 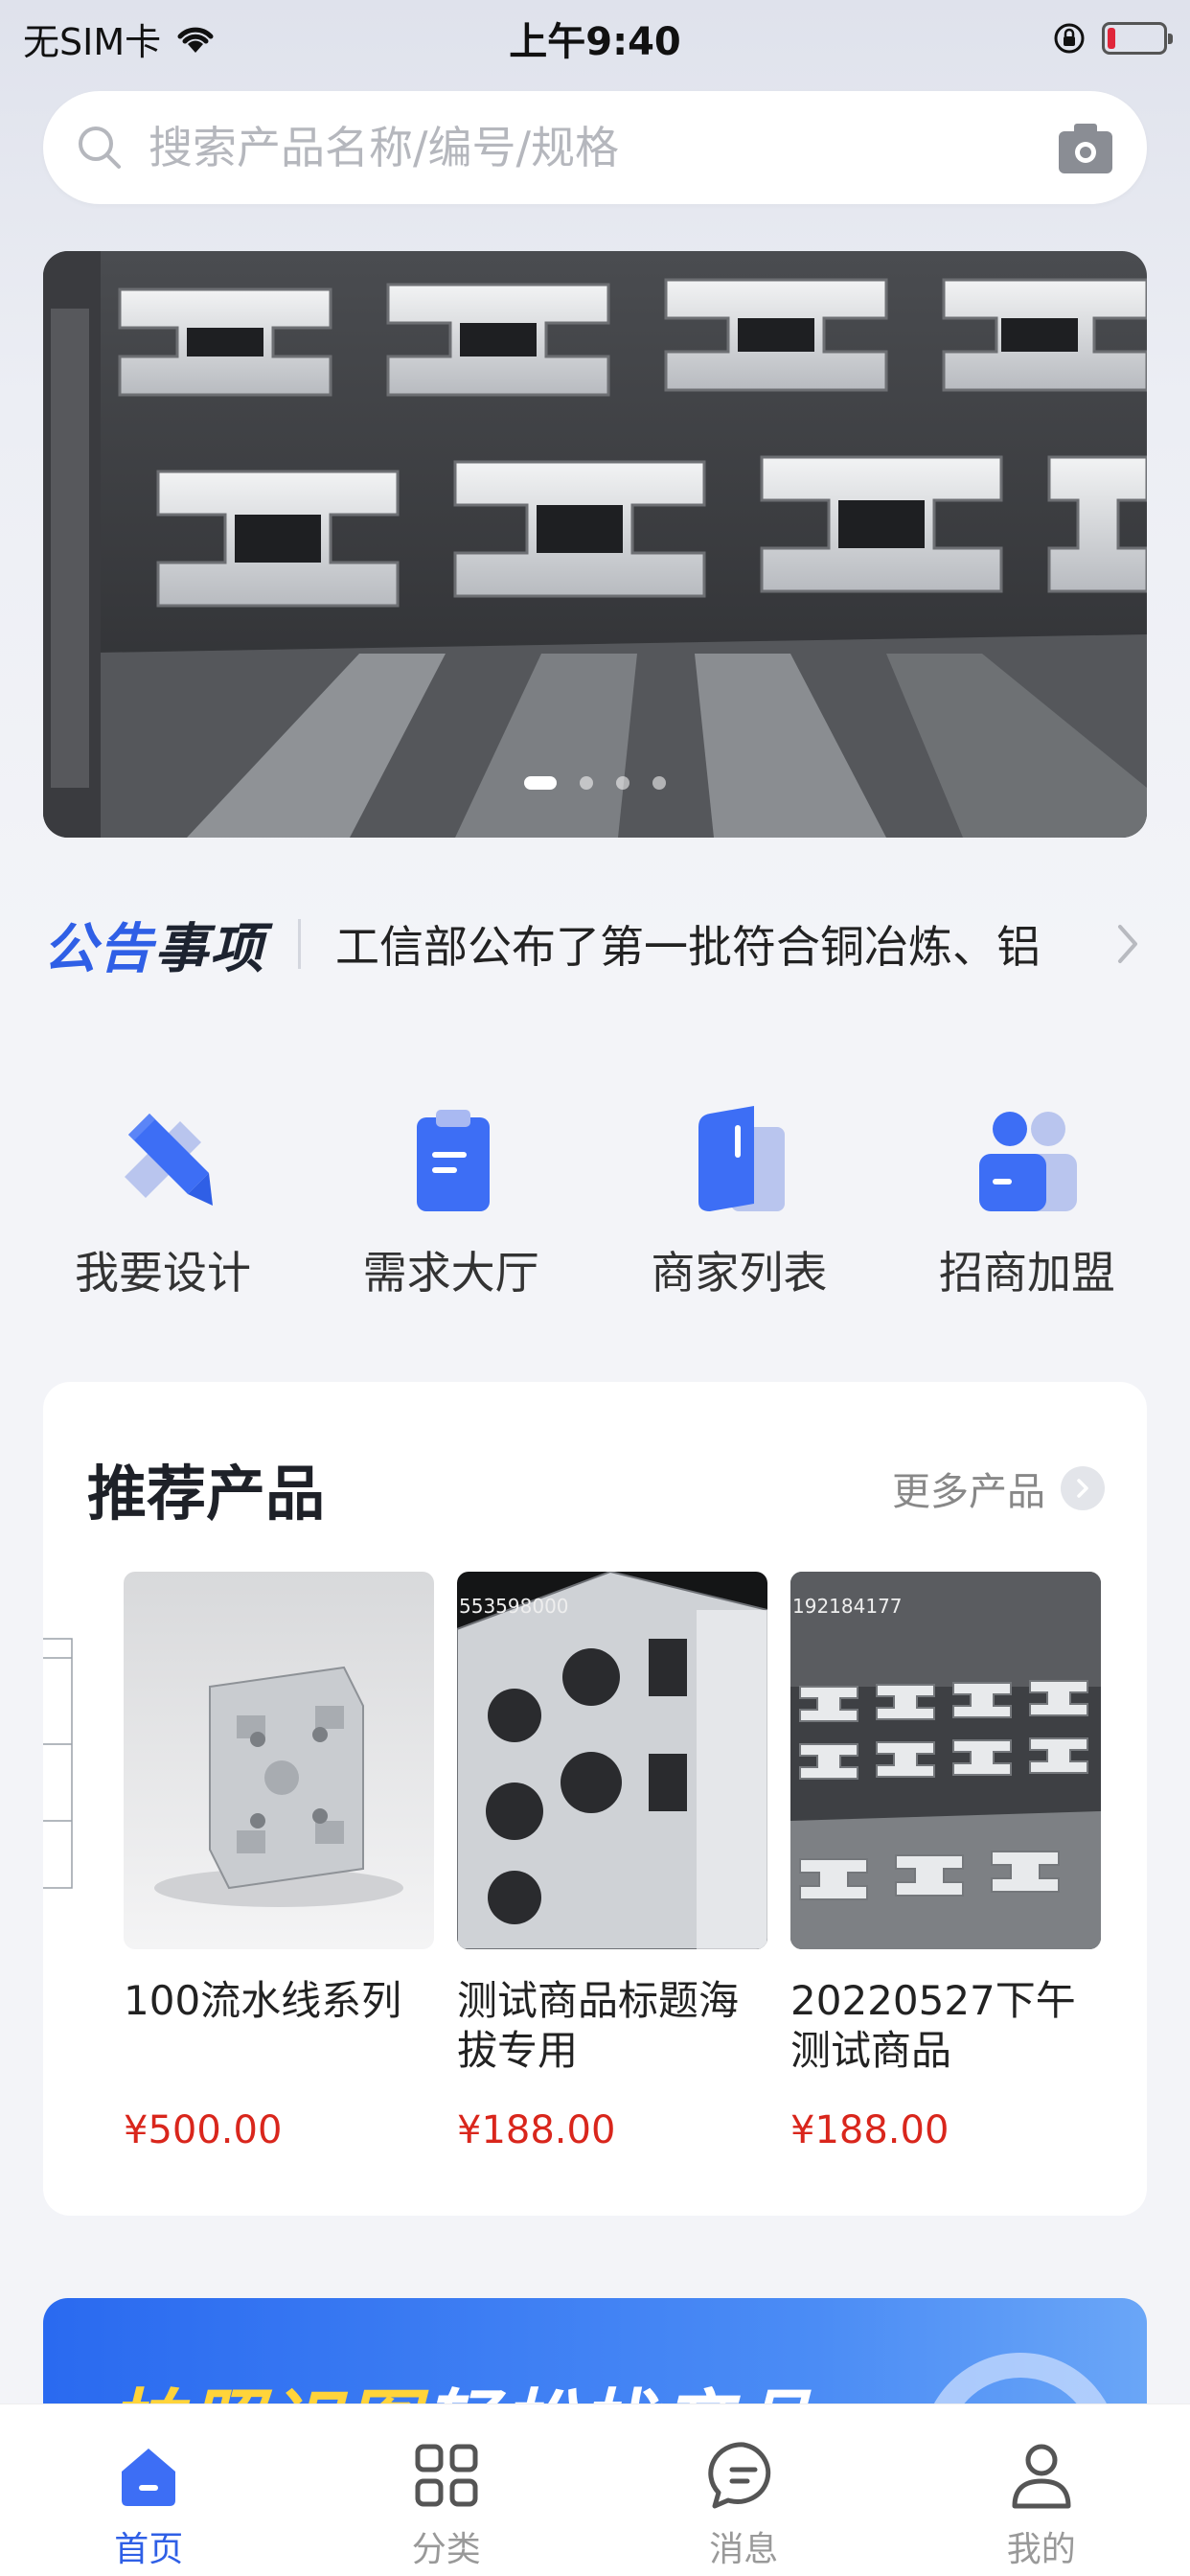 I want to click on notice-divider, so click(x=300, y=944).